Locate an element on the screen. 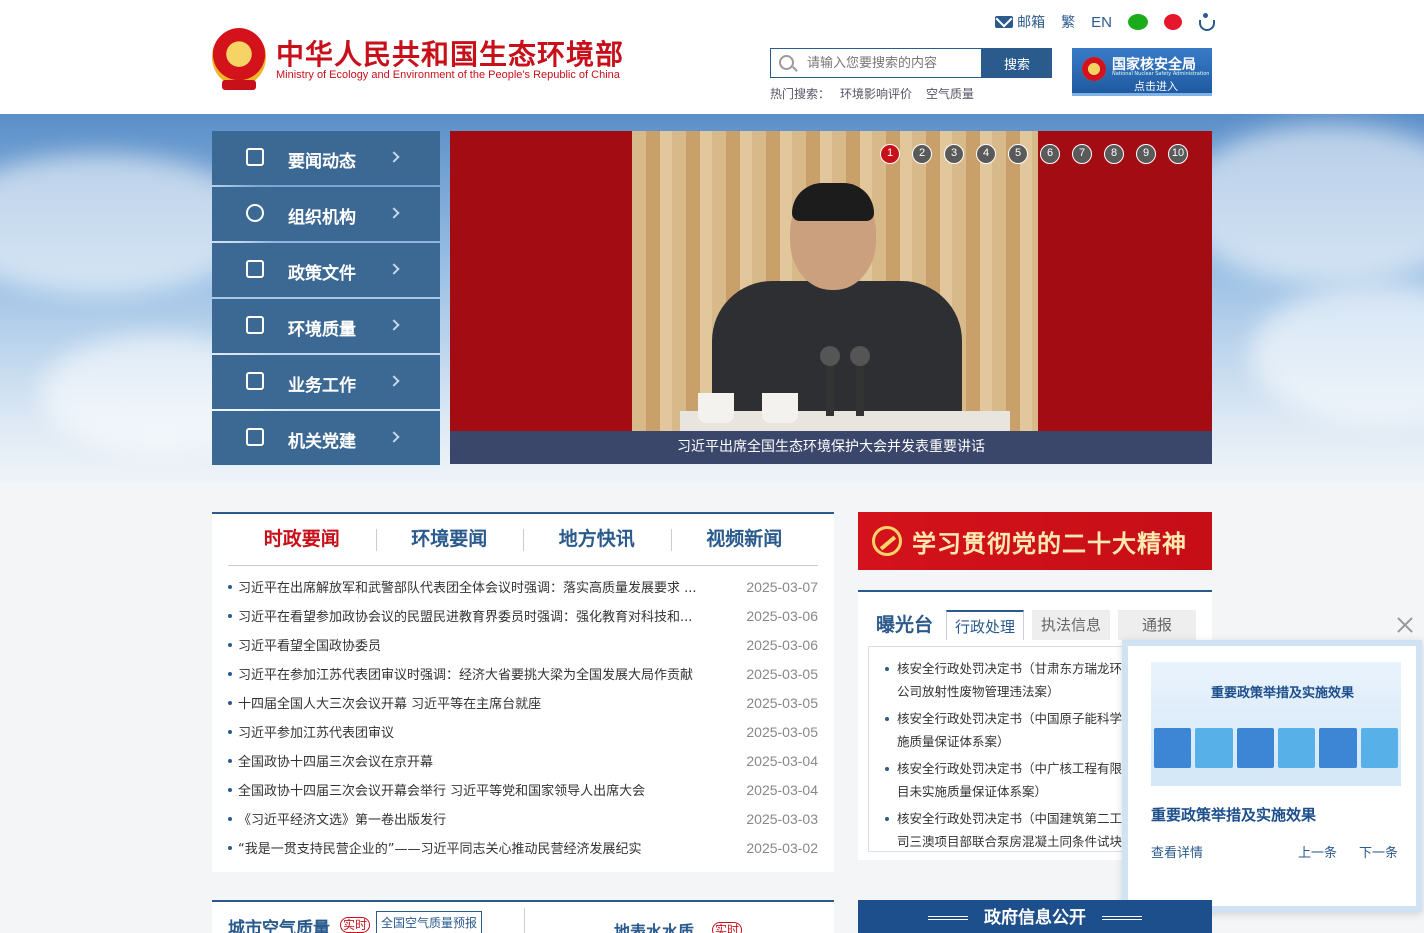 The height and width of the screenshot is (933, 1424). mail-link: 邮箱 is located at coordinates (1020, 22).